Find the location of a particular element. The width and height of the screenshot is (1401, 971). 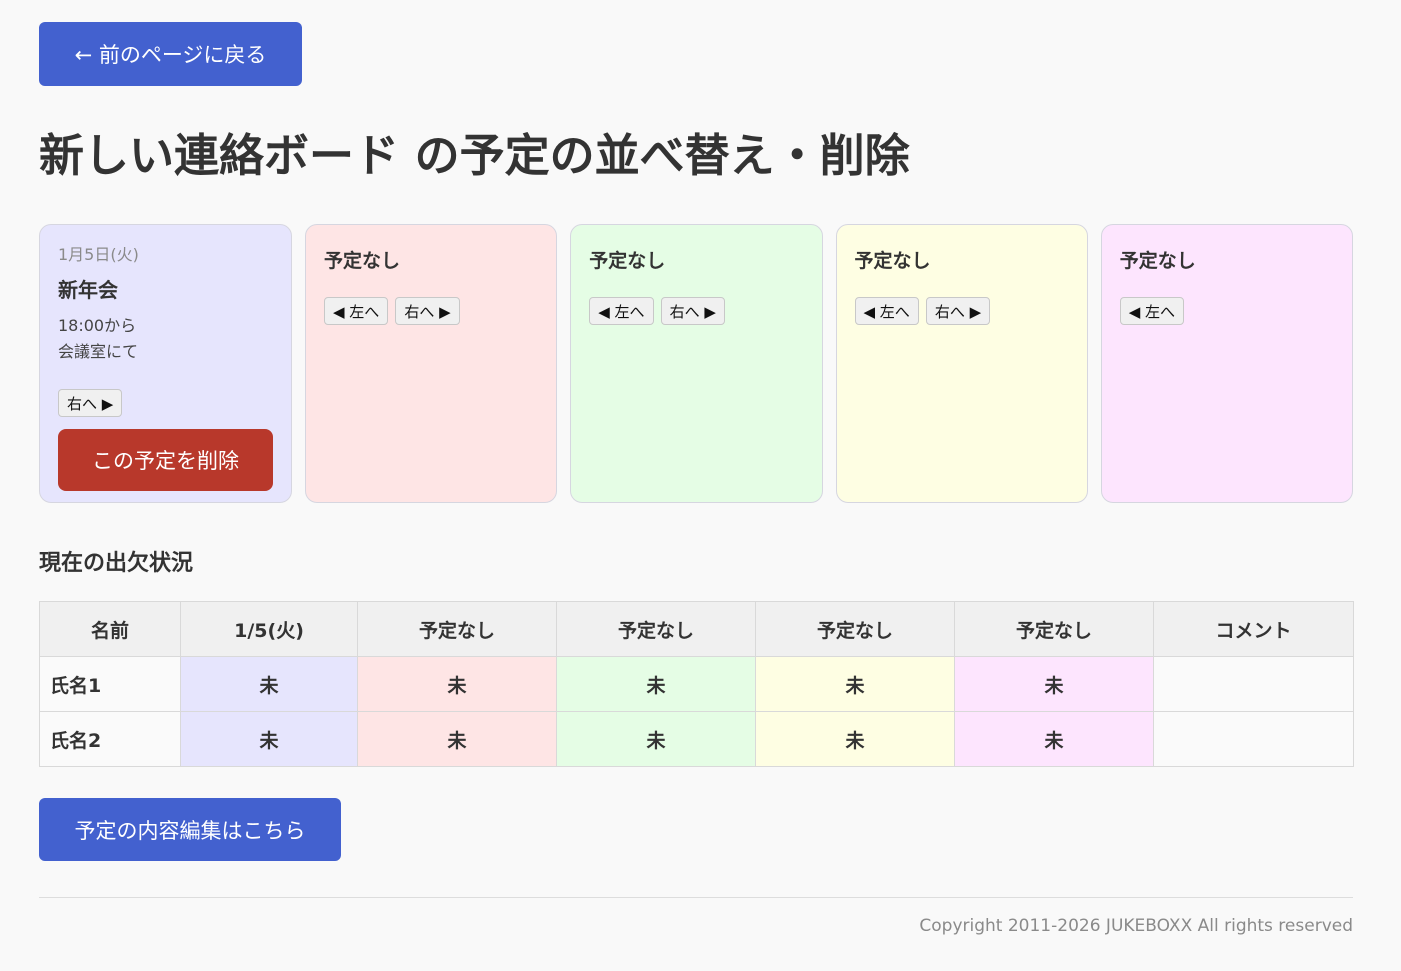

table-row: 氏名2 未 未 未 未 未 is located at coordinates (696, 739).